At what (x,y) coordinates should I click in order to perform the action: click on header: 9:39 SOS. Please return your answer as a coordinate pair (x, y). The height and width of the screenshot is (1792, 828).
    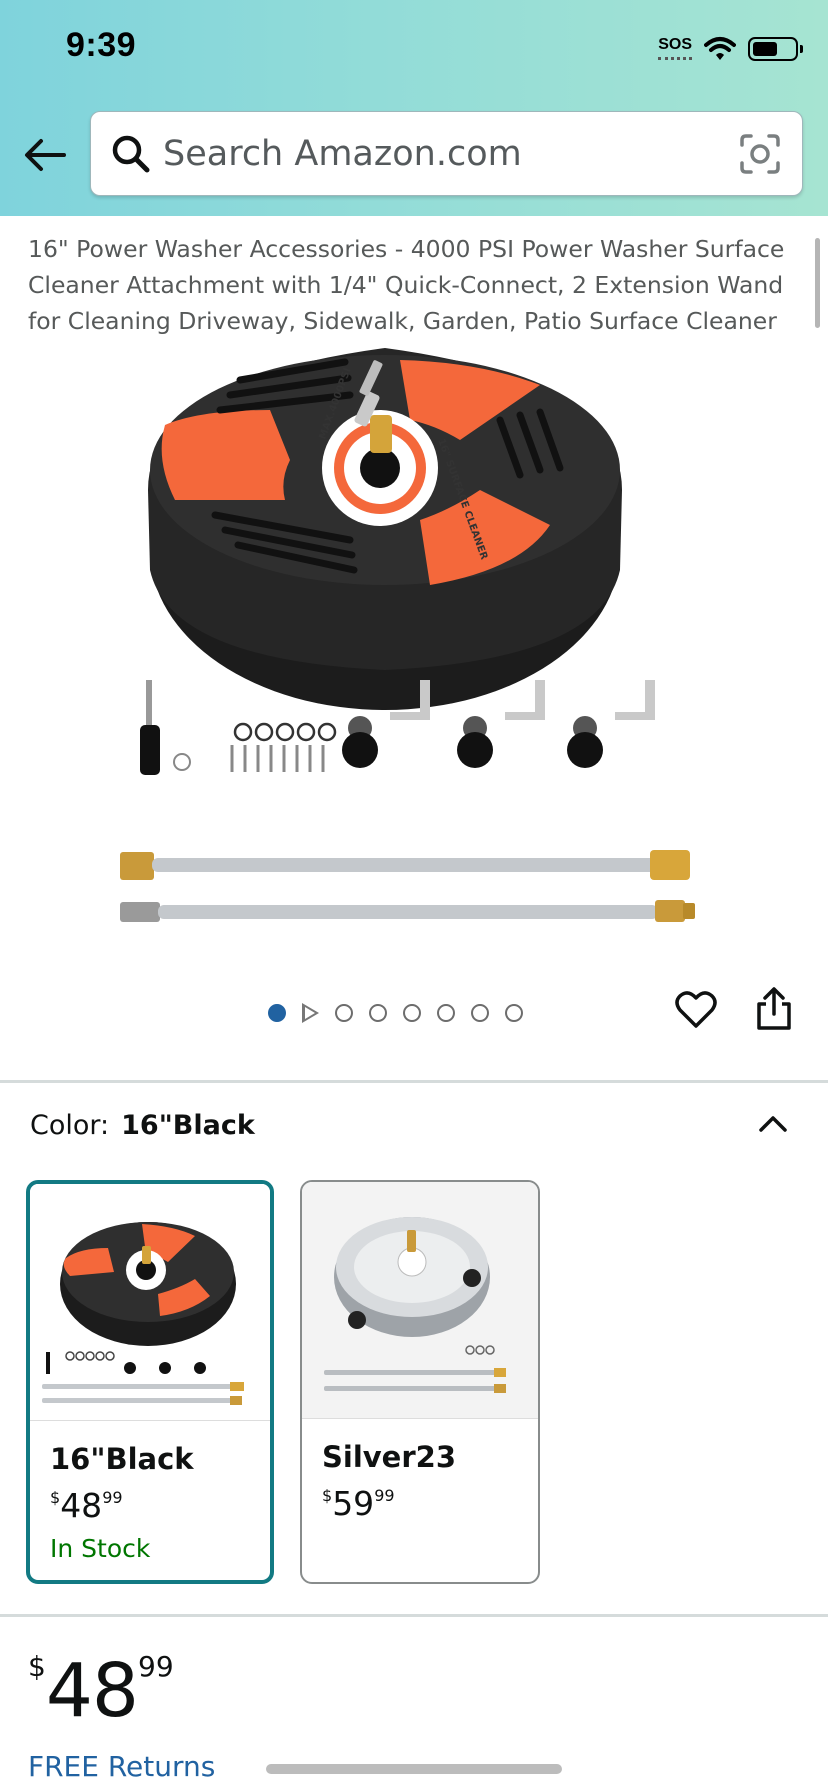
    Looking at the image, I should click on (414, 108).